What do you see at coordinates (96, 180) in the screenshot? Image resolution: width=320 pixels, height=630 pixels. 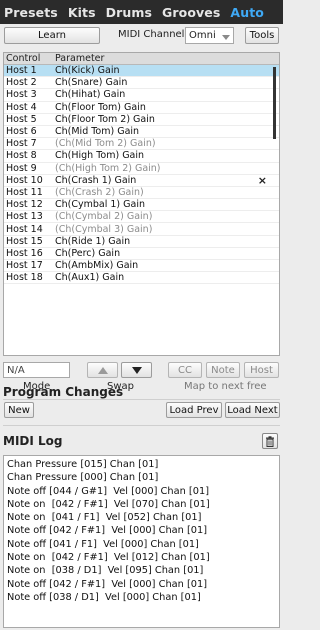 I see `parameter-cell: Ch(Crash 1) Gain` at bounding box center [96, 180].